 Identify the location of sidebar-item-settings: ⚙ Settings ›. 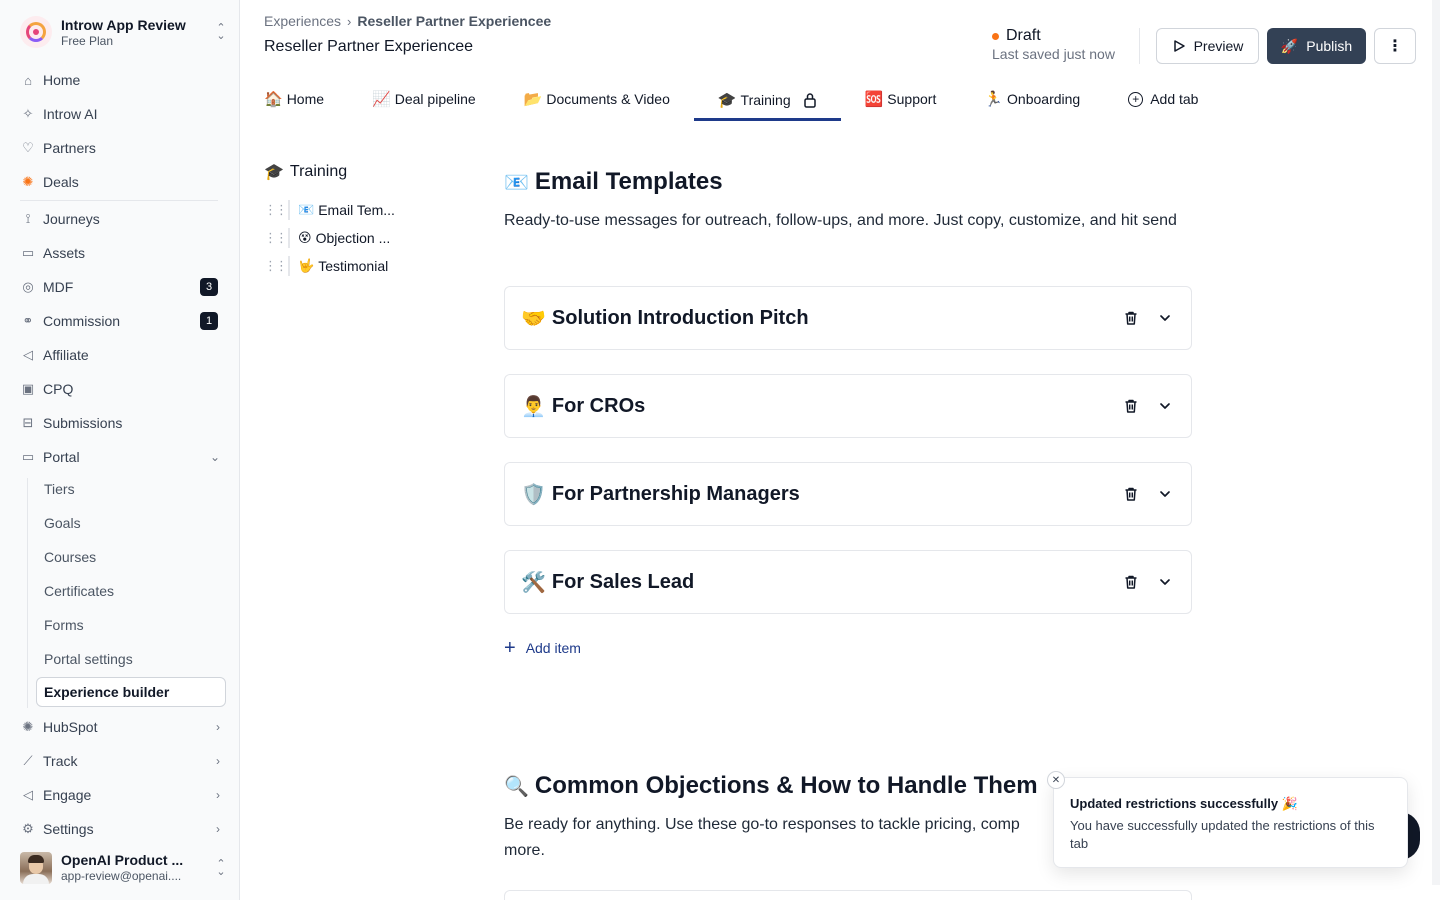
(123, 829).